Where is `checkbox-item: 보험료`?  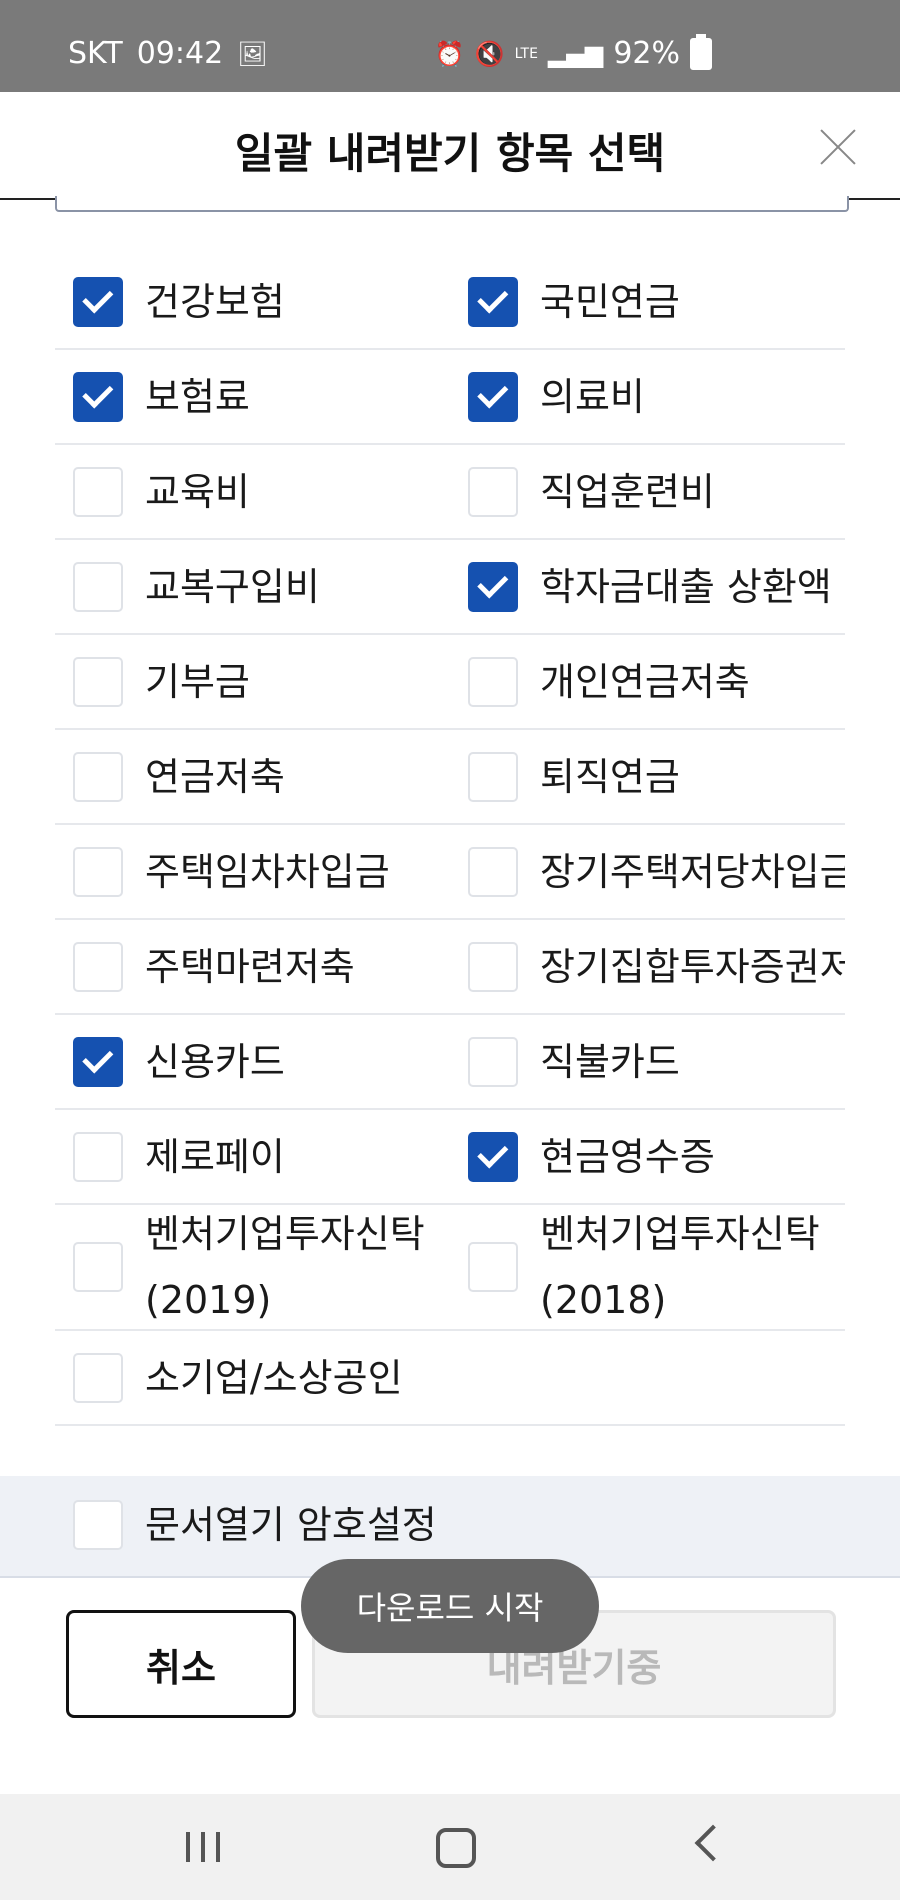
checkbox-item: 보험료 is located at coordinates (252, 396).